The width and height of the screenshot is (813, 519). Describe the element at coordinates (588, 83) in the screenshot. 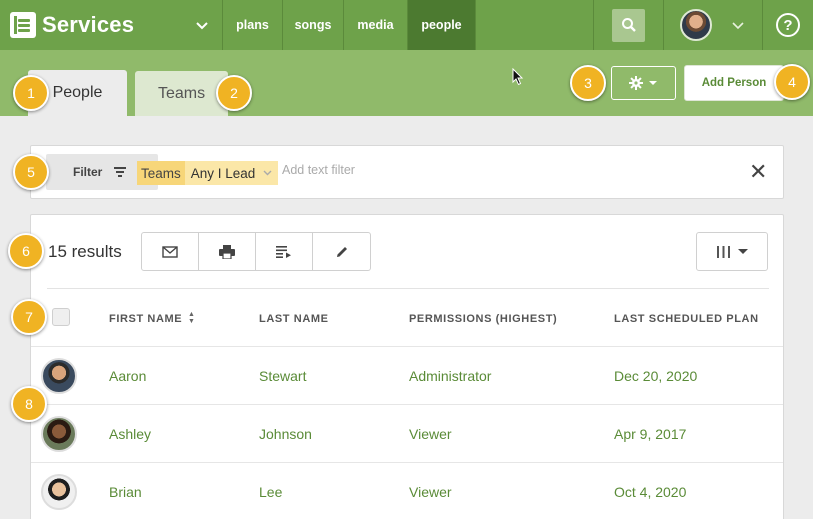

I see `callout-3: 3` at that location.